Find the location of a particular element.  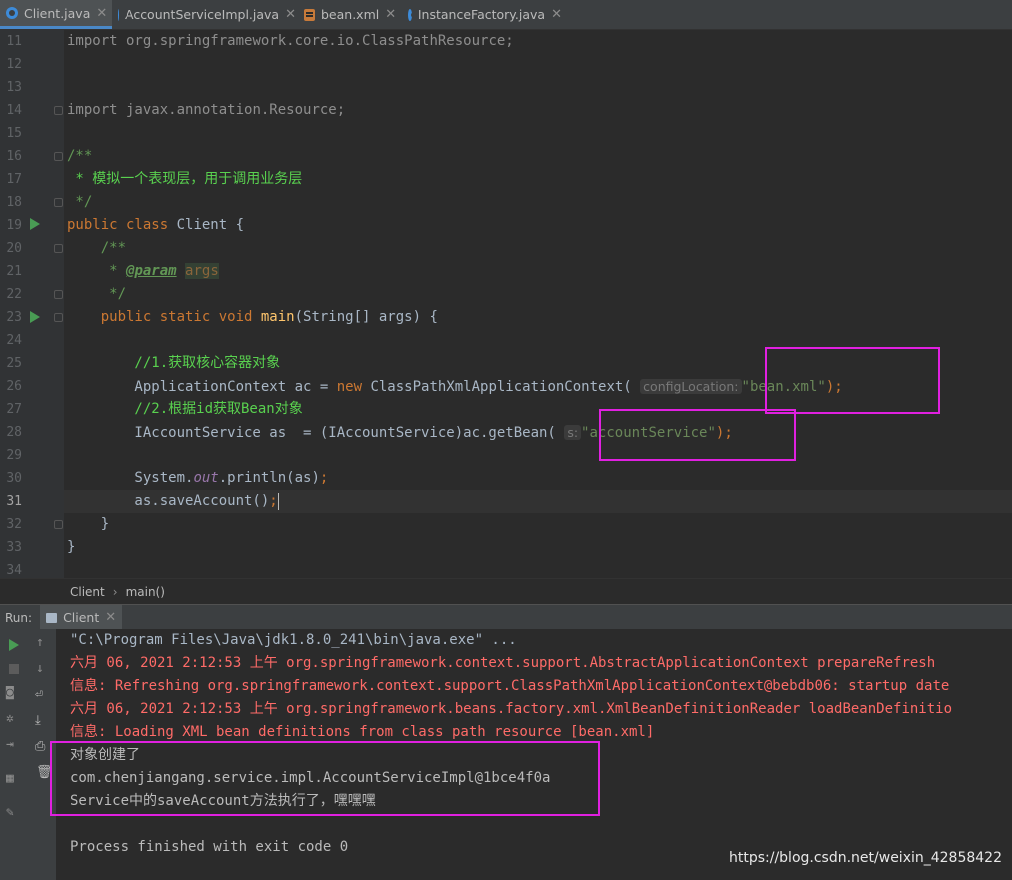

line-number: 13 is located at coordinates (14, 87).